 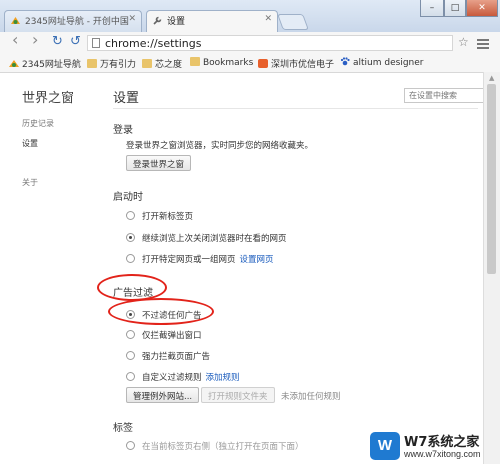 I want to click on star-icon: ☆, so click(x=463, y=42).